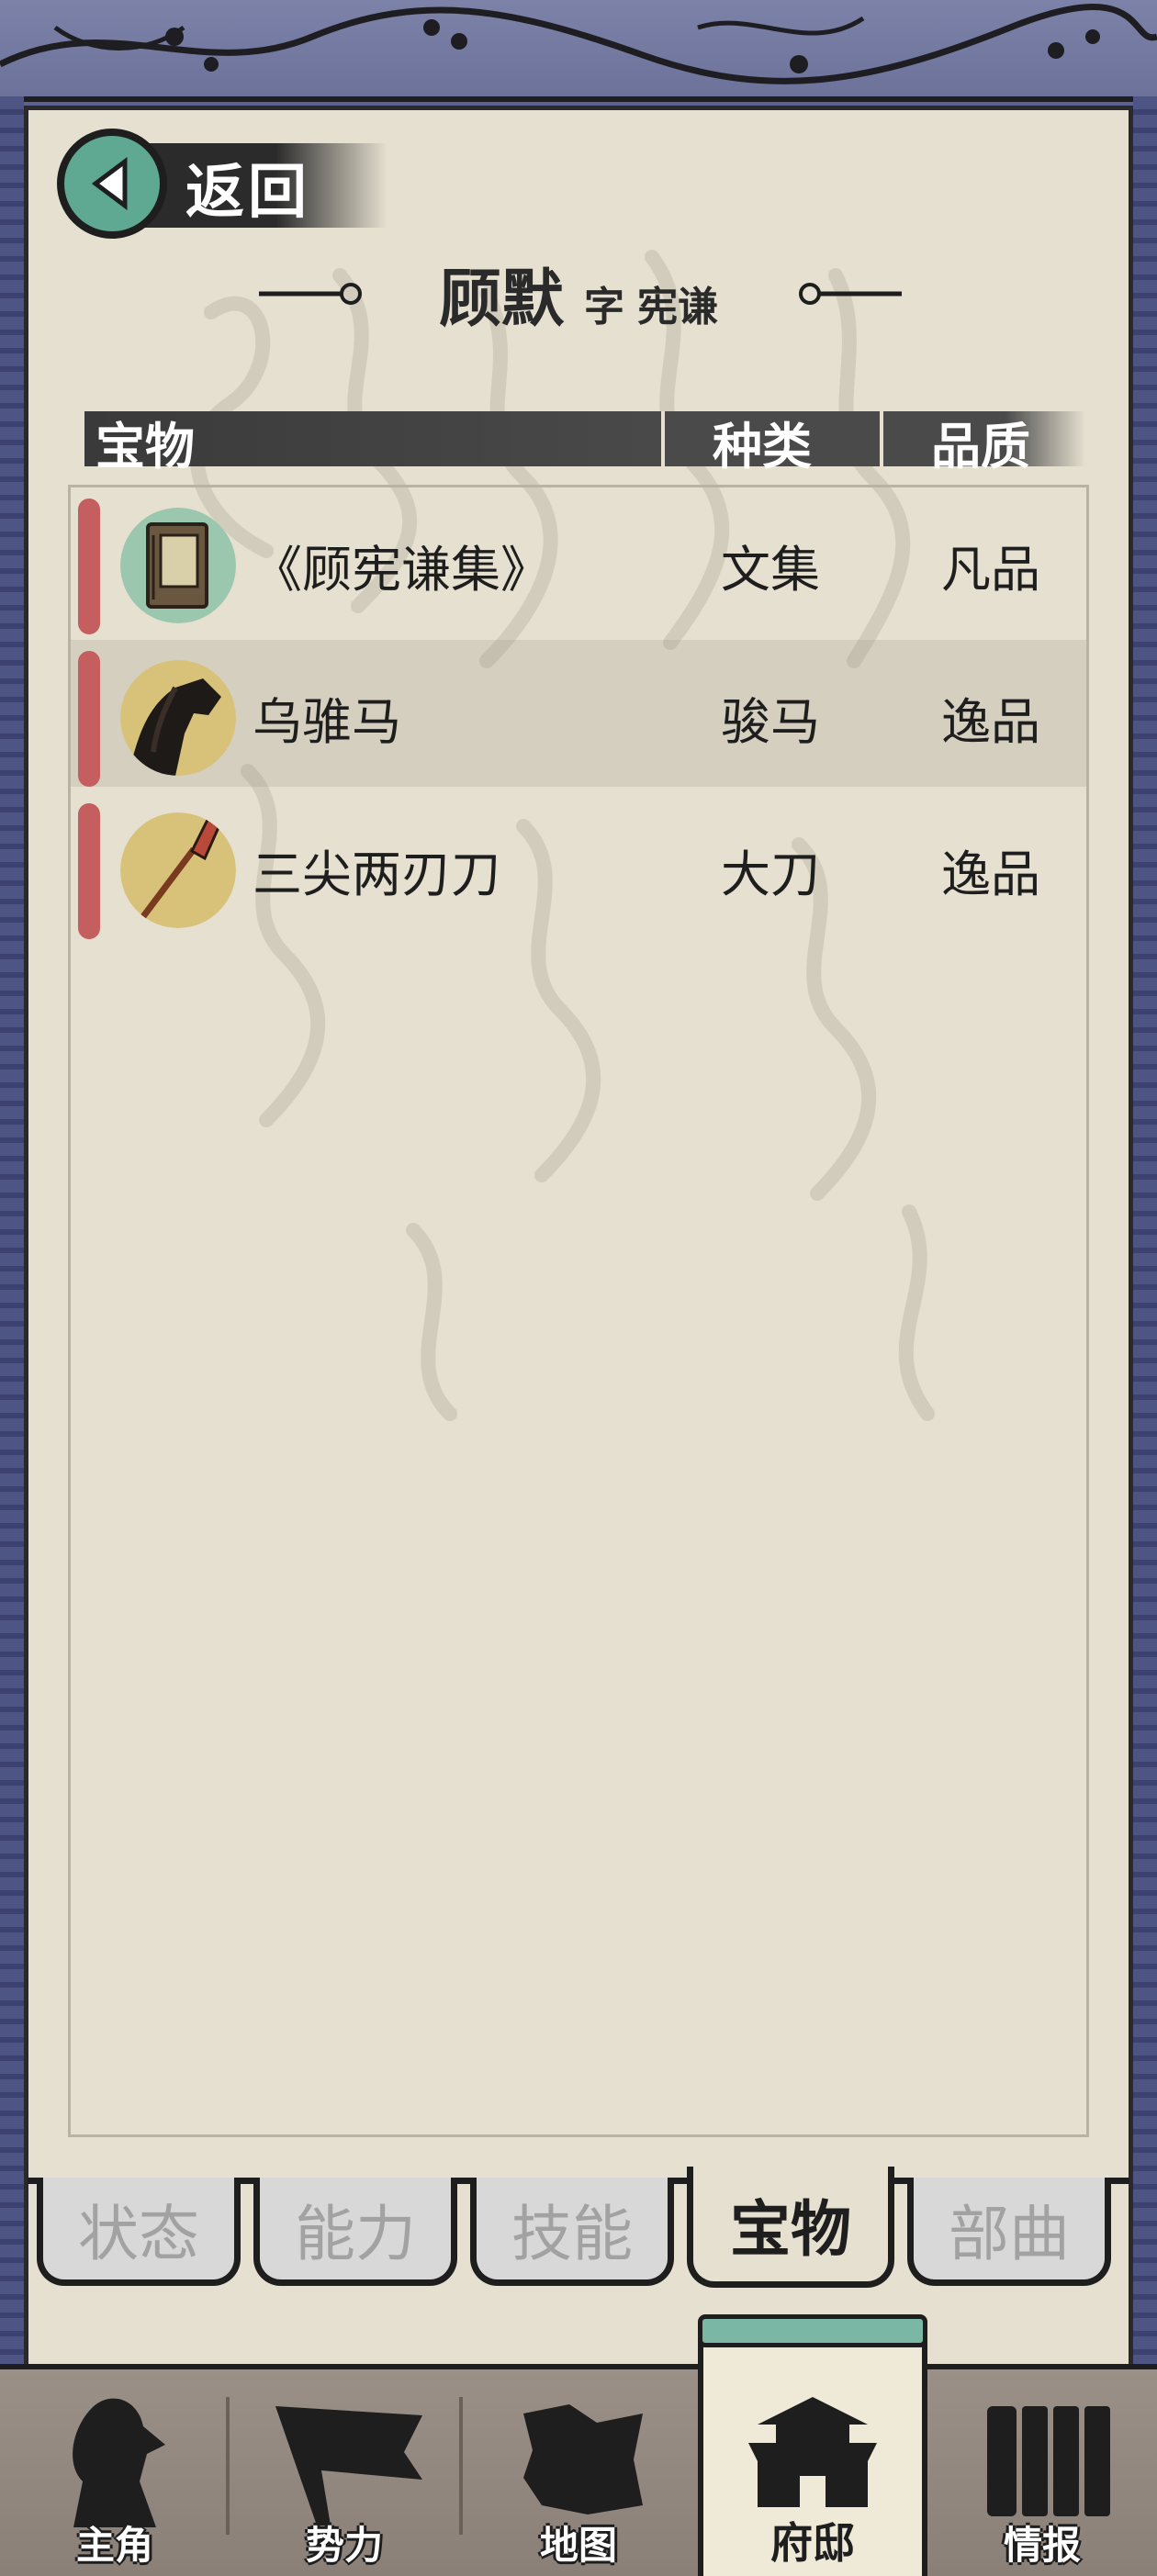 The image size is (1157, 2576). What do you see at coordinates (1009, 2232) in the screenshot?
I see `tab-troops: 部曲` at bounding box center [1009, 2232].